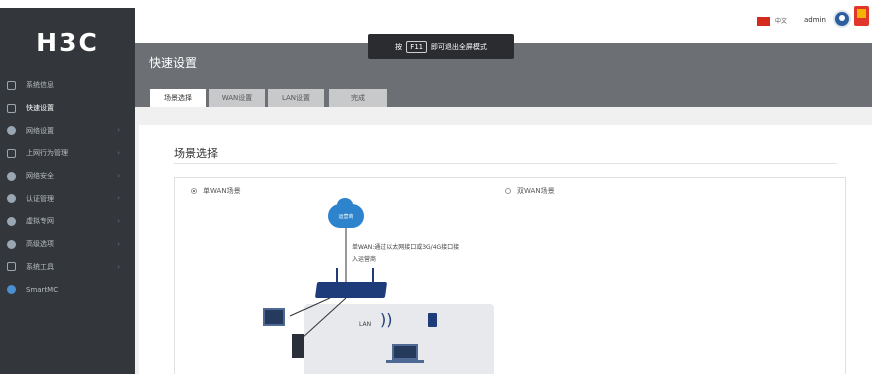  What do you see at coordinates (40, 85) in the screenshot?
I see `sidebar-item-label: 系统信息` at bounding box center [40, 85].